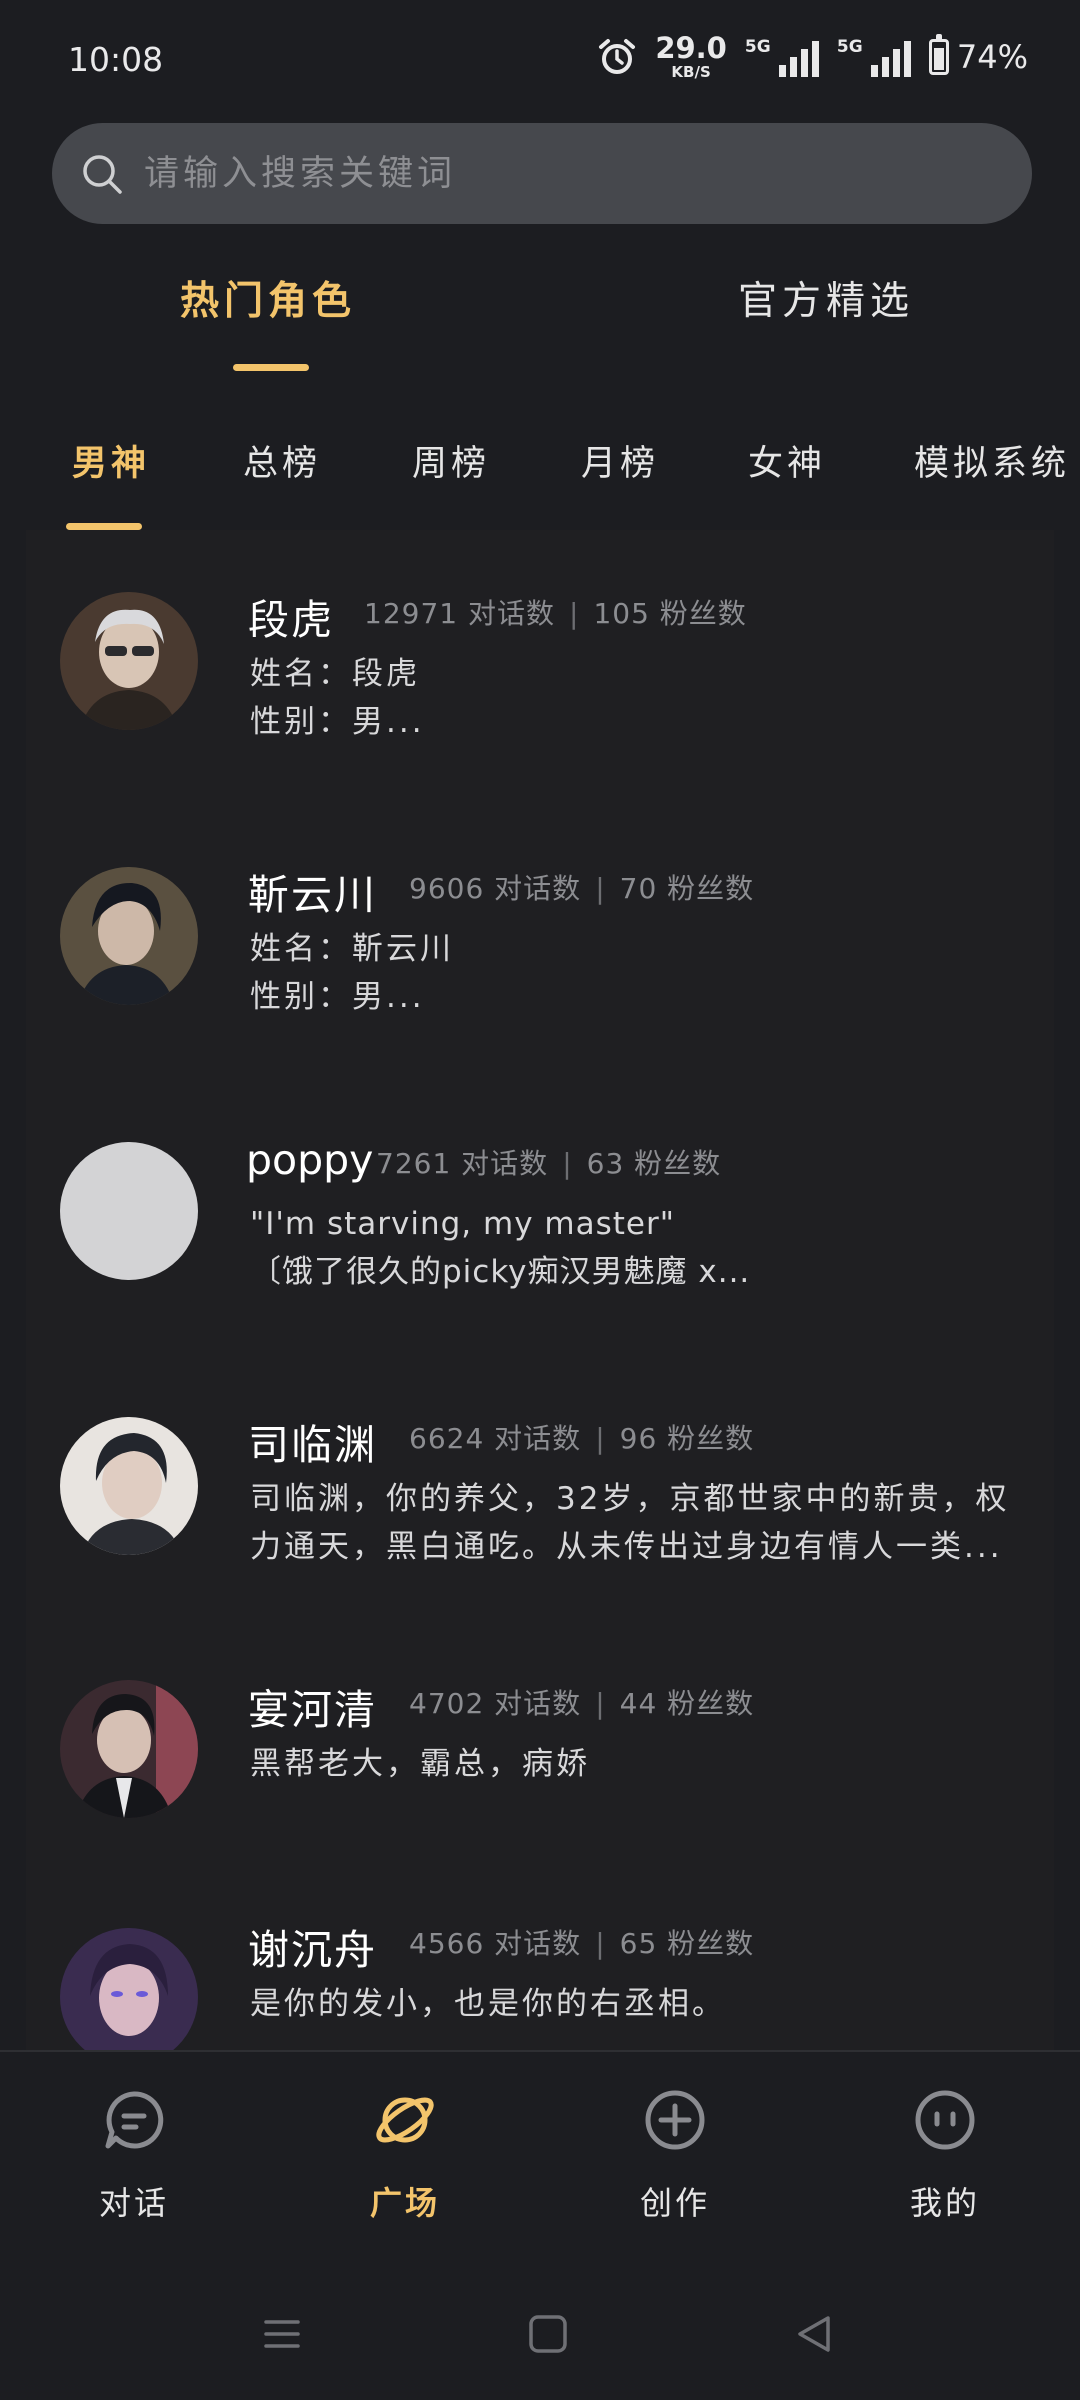 The height and width of the screenshot is (2400, 1080). I want to click on character-stats: 7261 对话数 | 63 粉丝数, so click(549, 1163).